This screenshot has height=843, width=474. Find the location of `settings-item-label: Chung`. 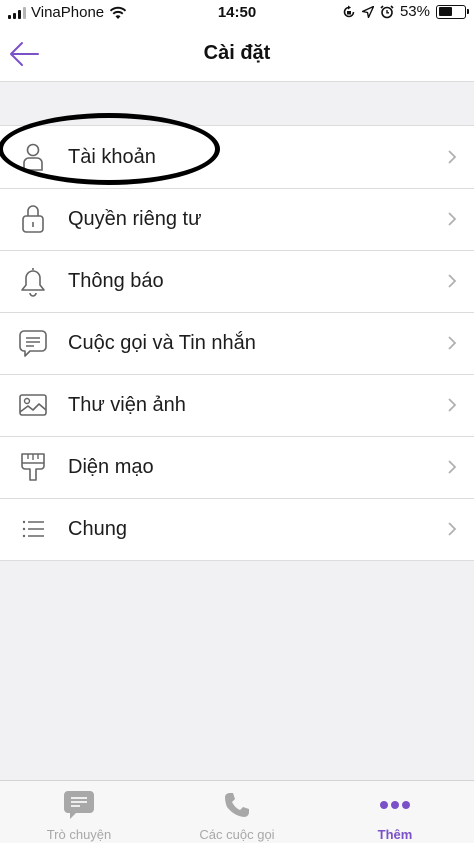

settings-item-label: Chung is located at coordinates (97, 528).